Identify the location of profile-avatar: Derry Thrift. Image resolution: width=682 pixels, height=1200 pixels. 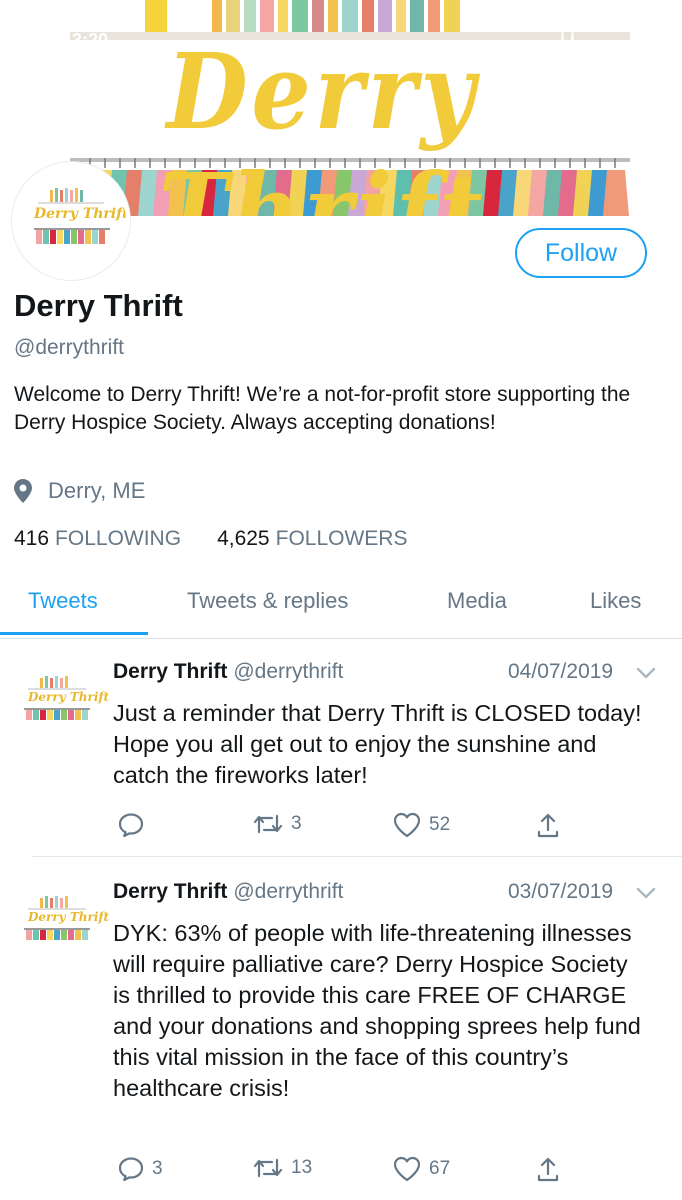
(71, 221).